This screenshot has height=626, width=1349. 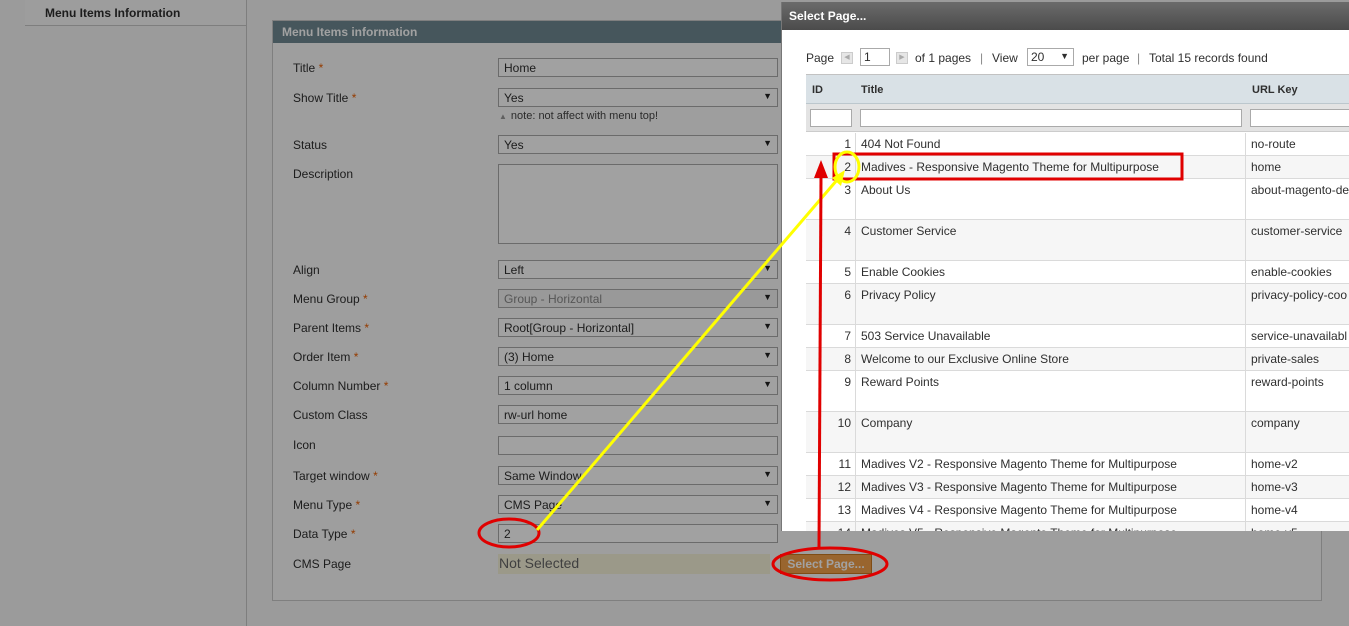 What do you see at coordinates (821, 169) in the screenshot?
I see `red-arrow-head` at bounding box center [821, 169].